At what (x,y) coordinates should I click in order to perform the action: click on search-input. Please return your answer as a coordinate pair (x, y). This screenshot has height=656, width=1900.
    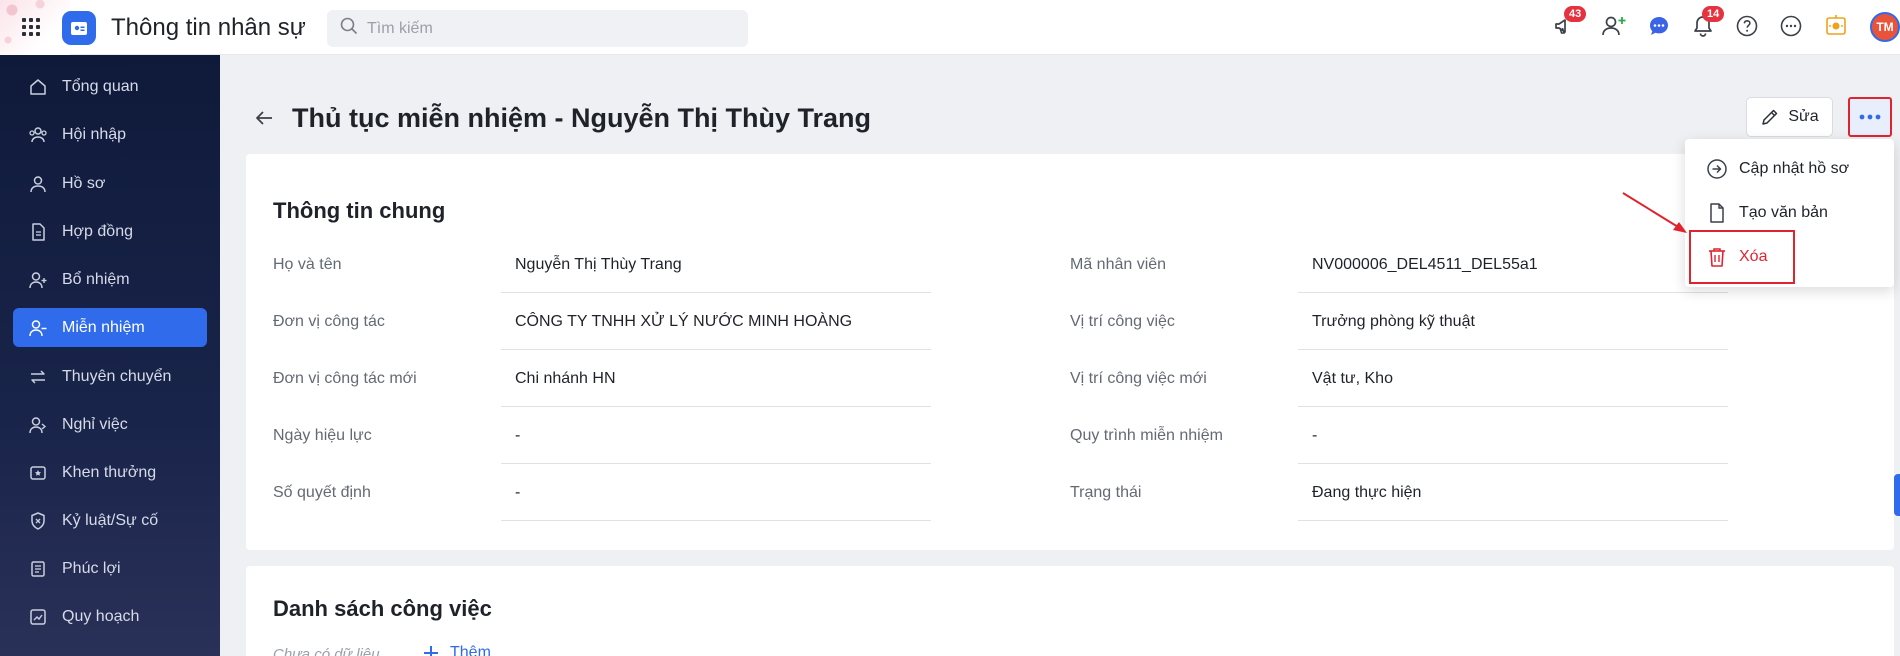
    Looking at the image, I should click on (547, 28).